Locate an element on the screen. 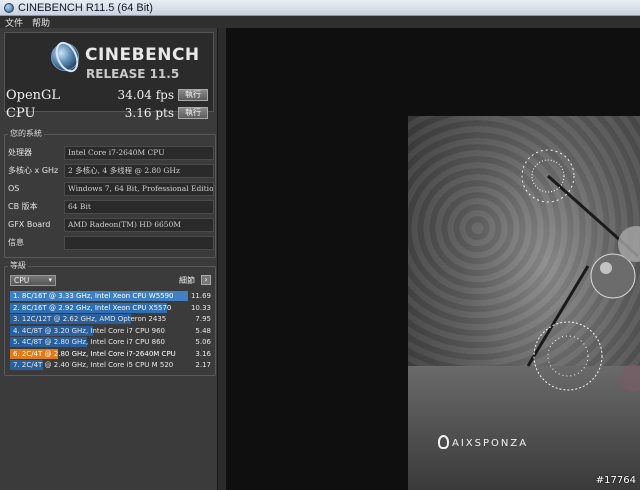  watermark: #17764 is located at coordinates (615, 480).